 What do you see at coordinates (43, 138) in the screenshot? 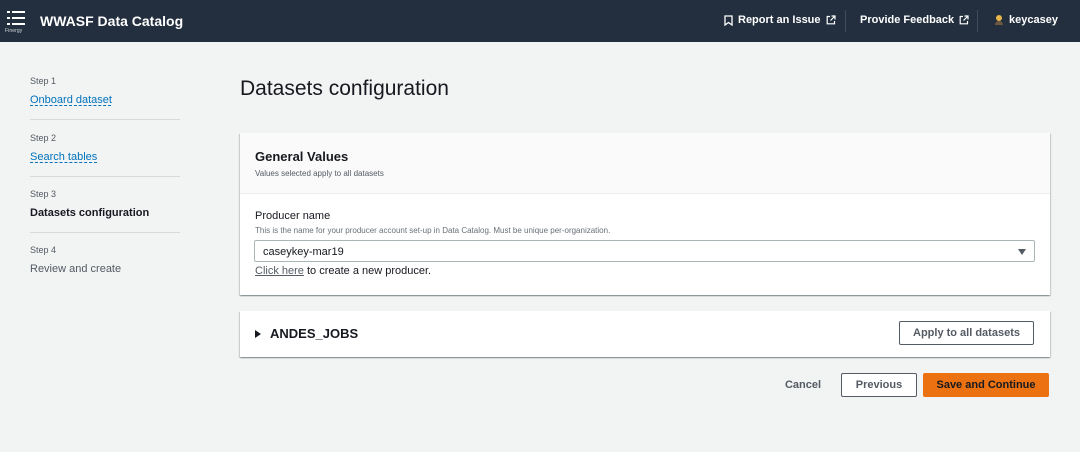
I see `step-number: Step 2` at bounding box center [43, 138].